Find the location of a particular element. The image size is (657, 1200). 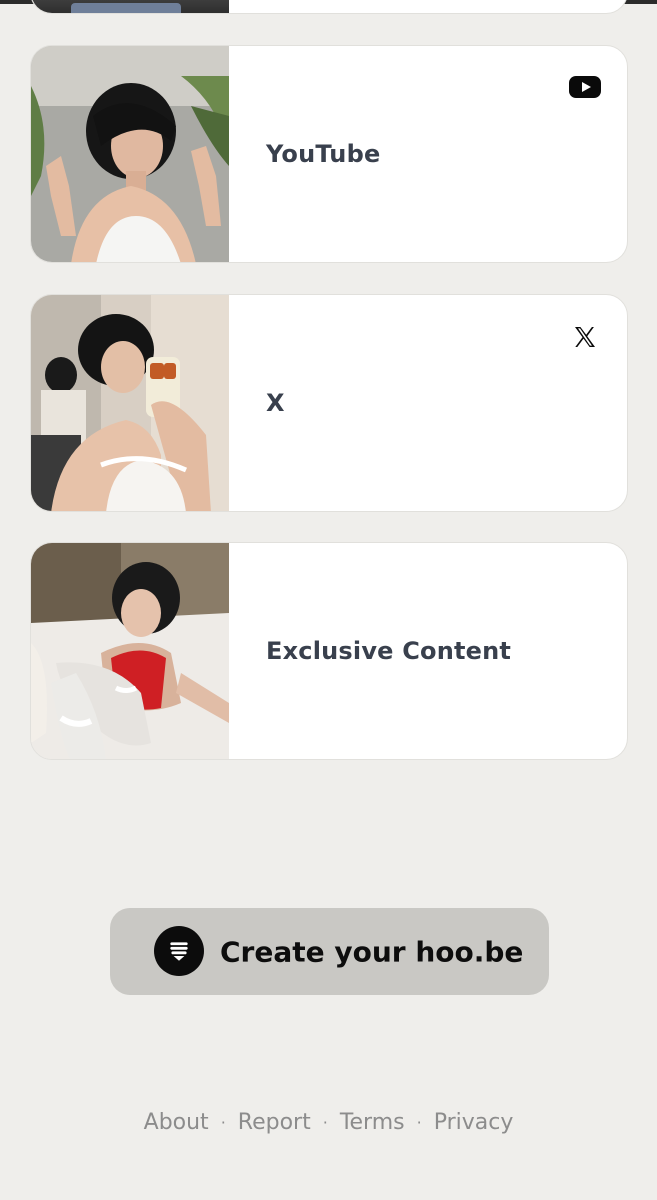

hoobe-logo-icon is located at coordinates (179, 951).